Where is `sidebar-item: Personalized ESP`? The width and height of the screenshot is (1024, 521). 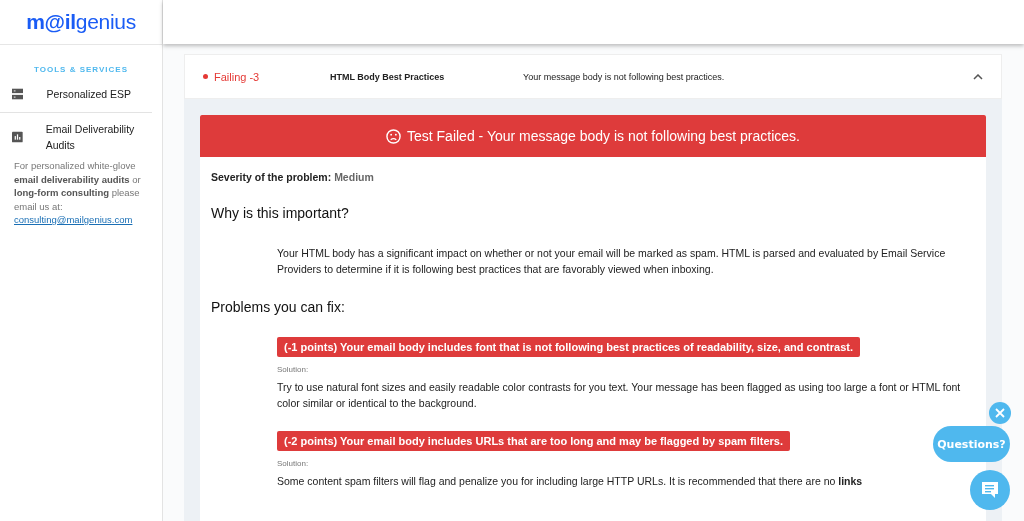
sidebar-item: Personalized ESP is located at coordinates (76, 99).